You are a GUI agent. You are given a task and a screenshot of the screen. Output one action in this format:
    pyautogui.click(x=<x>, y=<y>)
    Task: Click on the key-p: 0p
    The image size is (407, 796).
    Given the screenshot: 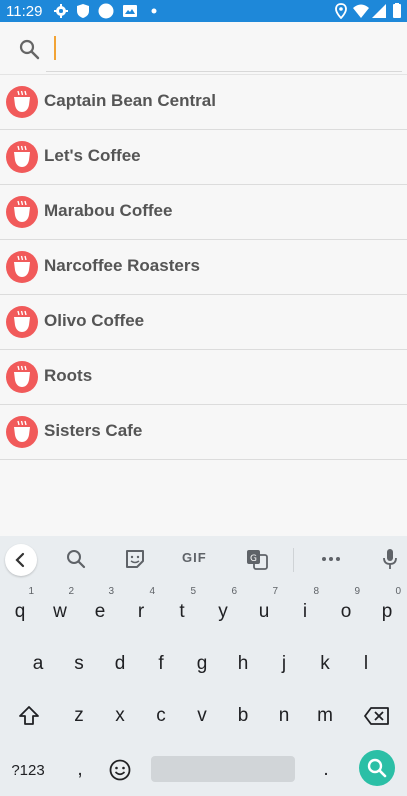 What is the action you would take?
    pyautogui.click(x=387, y=610)
    